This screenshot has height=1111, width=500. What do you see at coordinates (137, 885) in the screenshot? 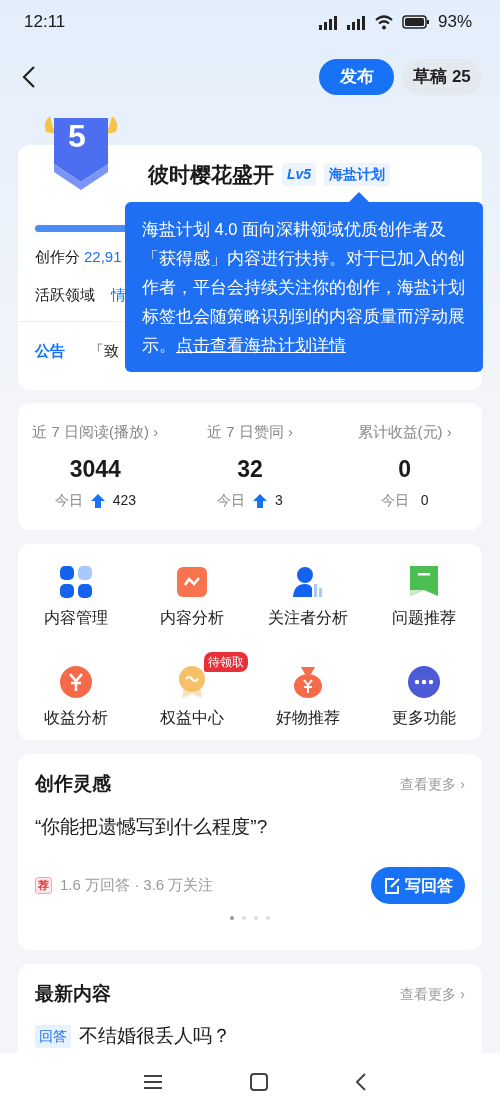
I see `question-stats: 1.6 万回答 · 3.6 万关注` at bounding box center [137, 885].